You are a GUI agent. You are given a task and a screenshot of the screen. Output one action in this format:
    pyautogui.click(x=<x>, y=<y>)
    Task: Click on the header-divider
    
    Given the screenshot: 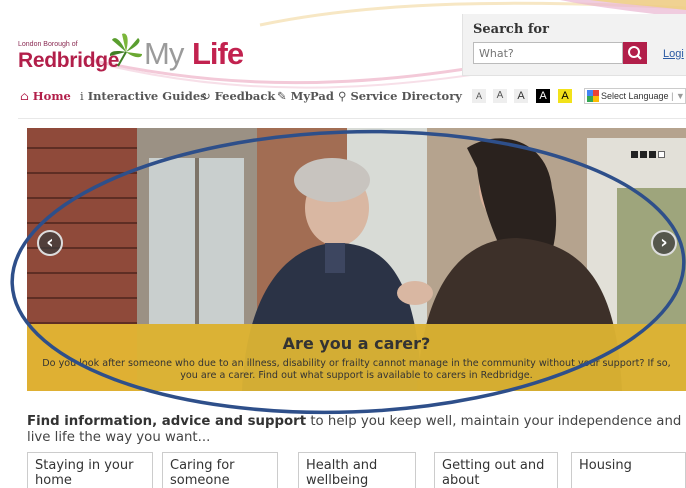 What is the action you would take?
    pyautogui.click(x=352, y=118)
    